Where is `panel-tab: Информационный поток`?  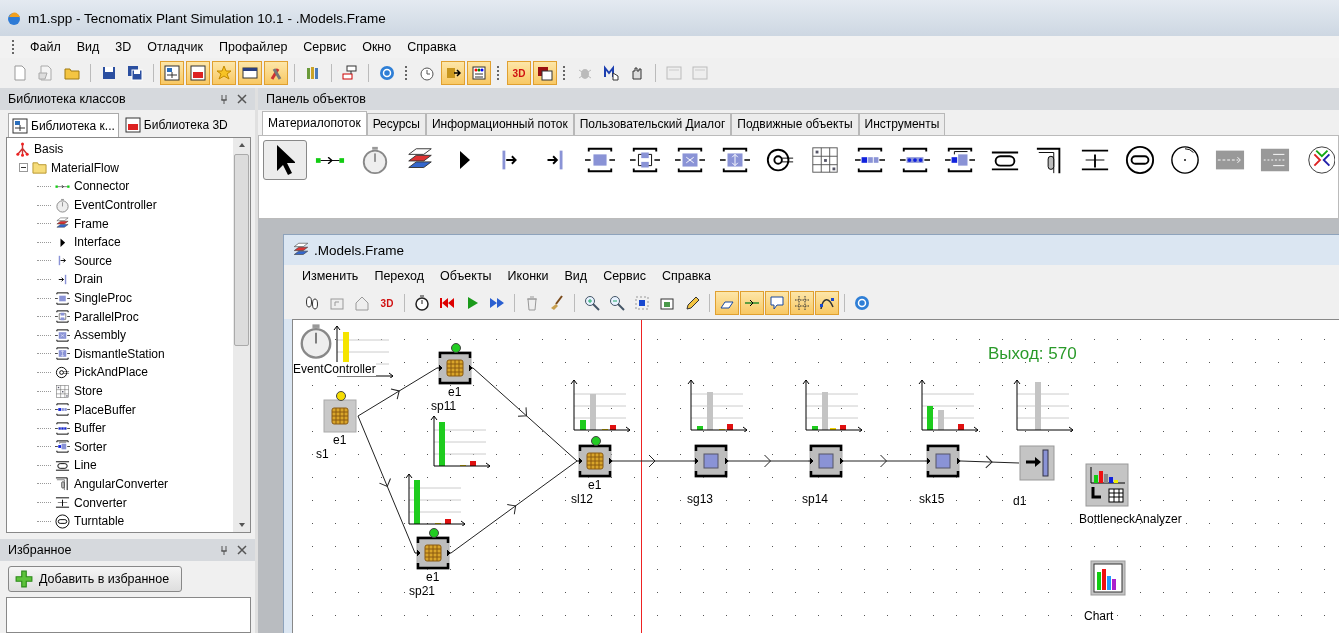
panel-tab: Информационный поток is located at coordinates (499, 124).